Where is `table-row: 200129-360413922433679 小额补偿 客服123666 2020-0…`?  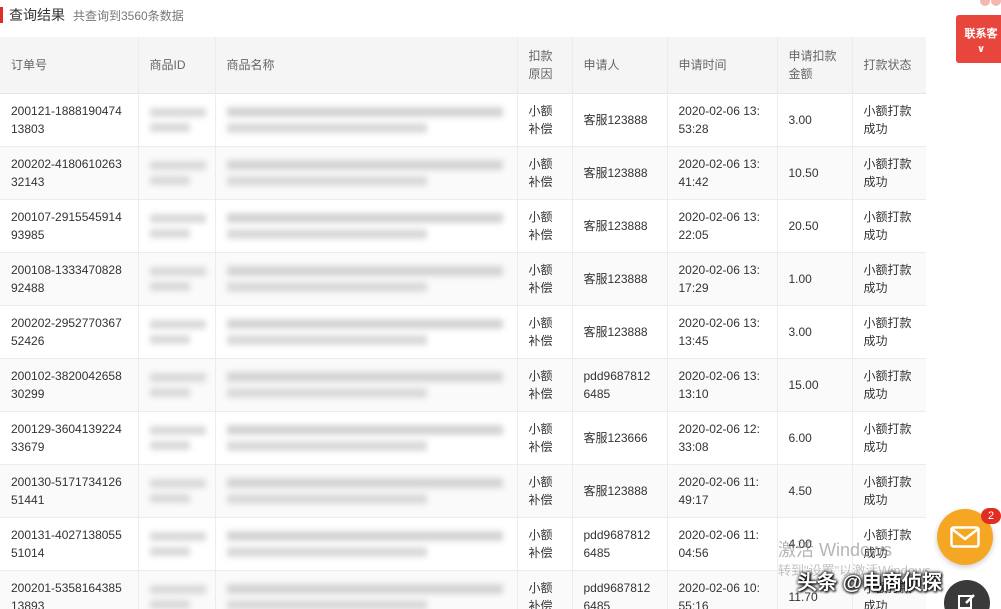
table-row: 200129-360413922433679 小额补偿 客服123666 2020-0… is located at coordinates (463, 438).